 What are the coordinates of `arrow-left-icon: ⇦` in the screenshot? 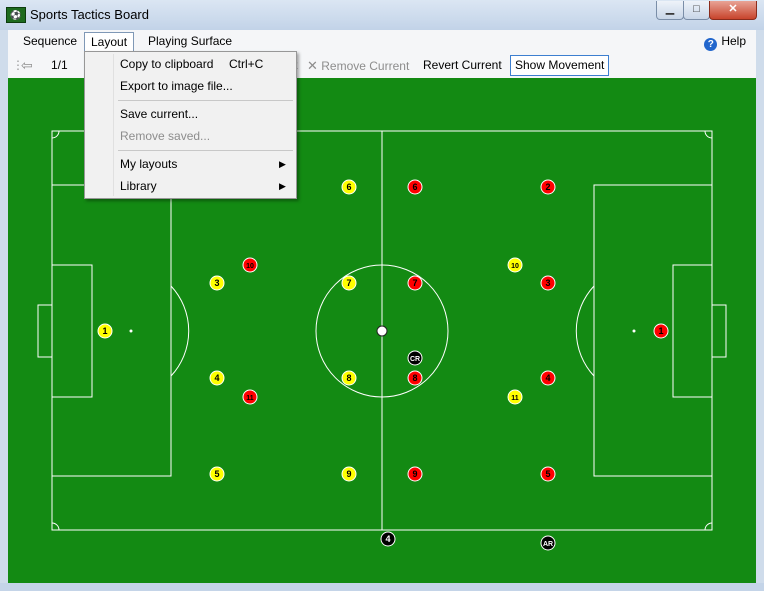 It's located at (27, 65).